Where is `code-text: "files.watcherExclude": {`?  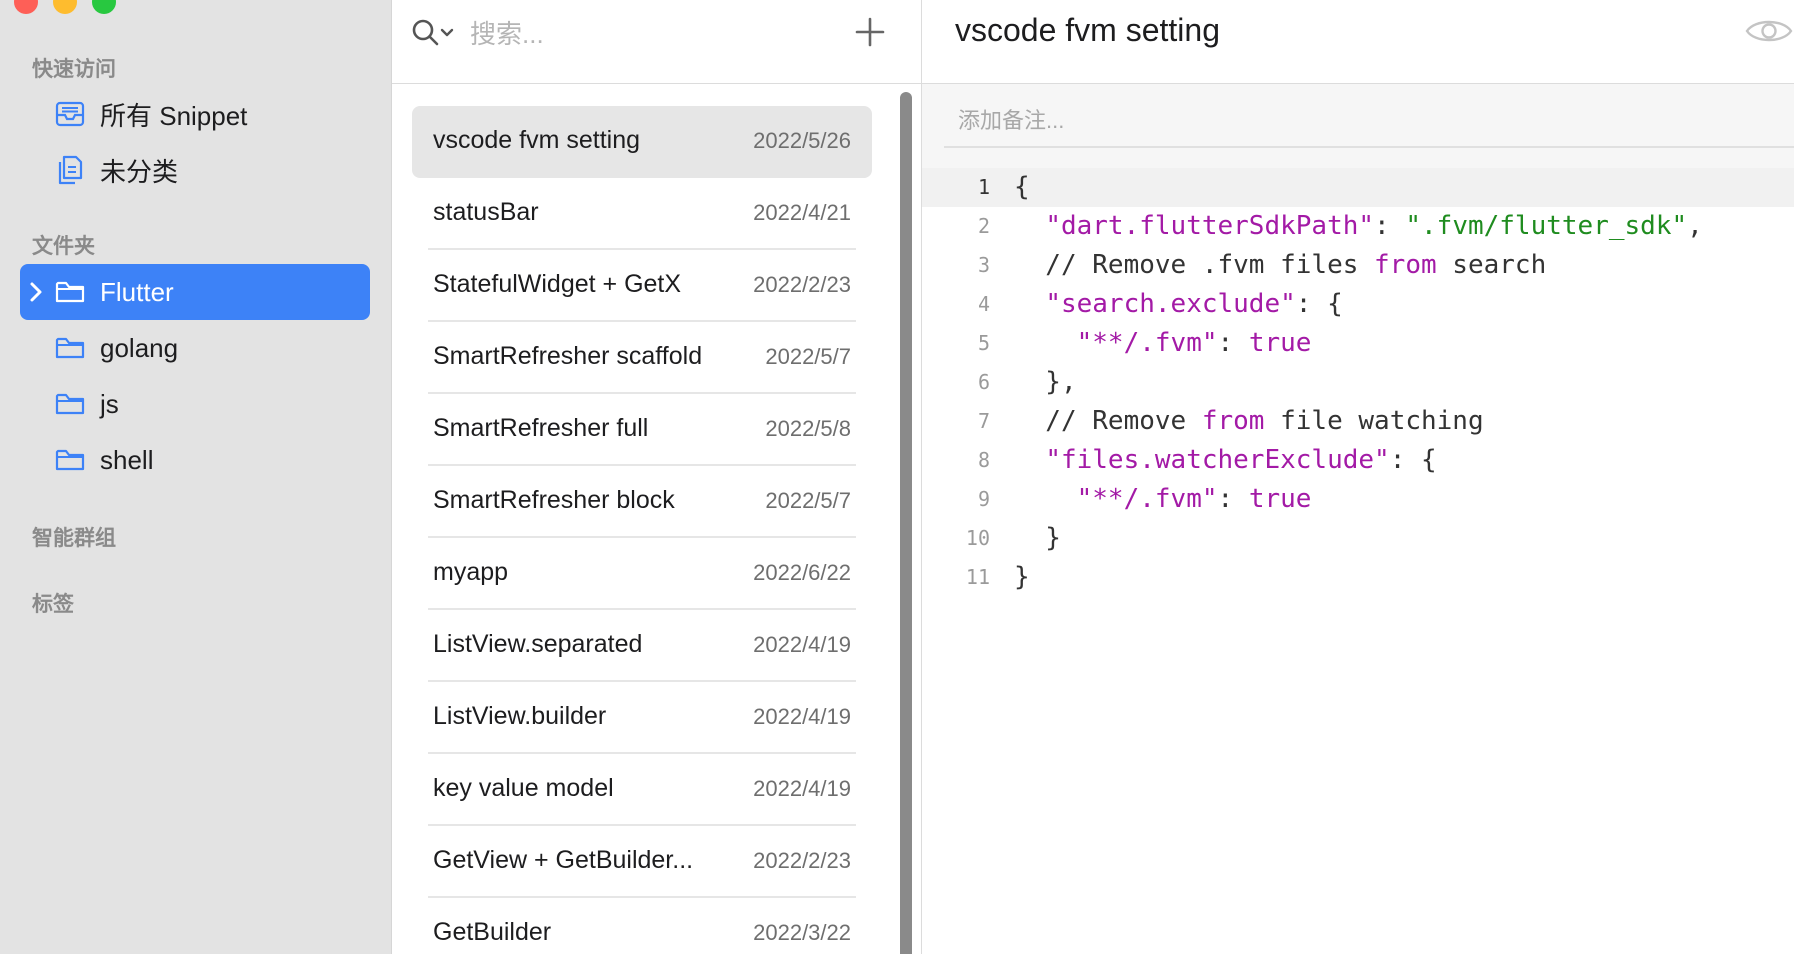
code-text: "files.watcherExclude": { is located at coordinates (1225, 460).